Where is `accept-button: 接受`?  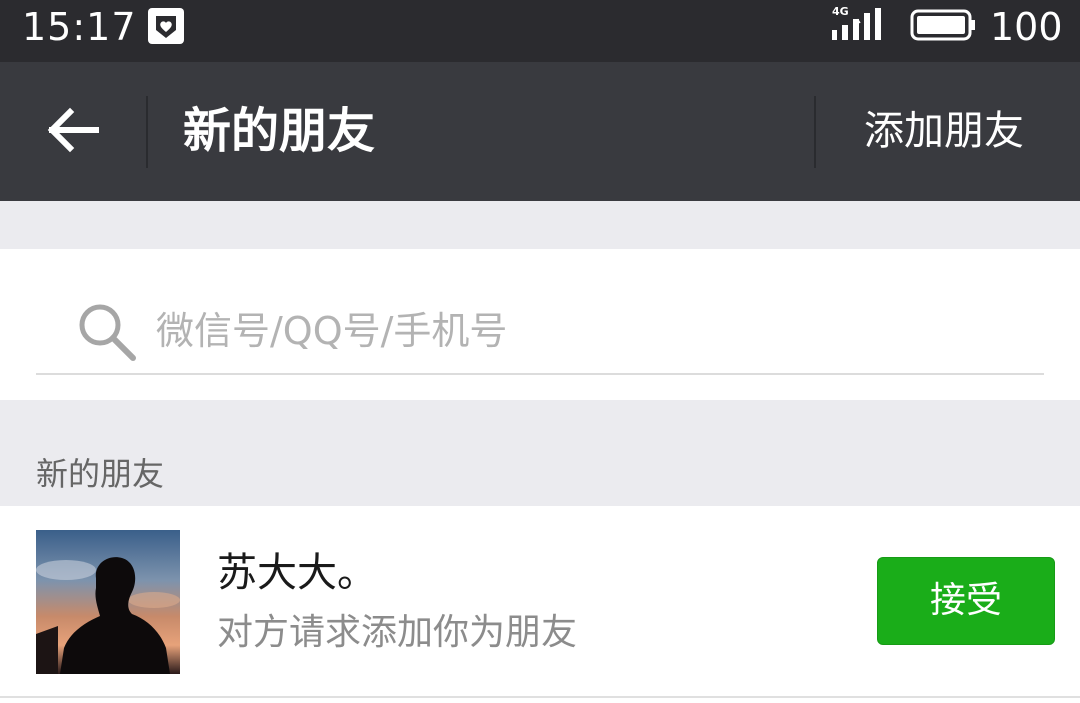
accept-button: 接受 is located at coordinates (966, 601).